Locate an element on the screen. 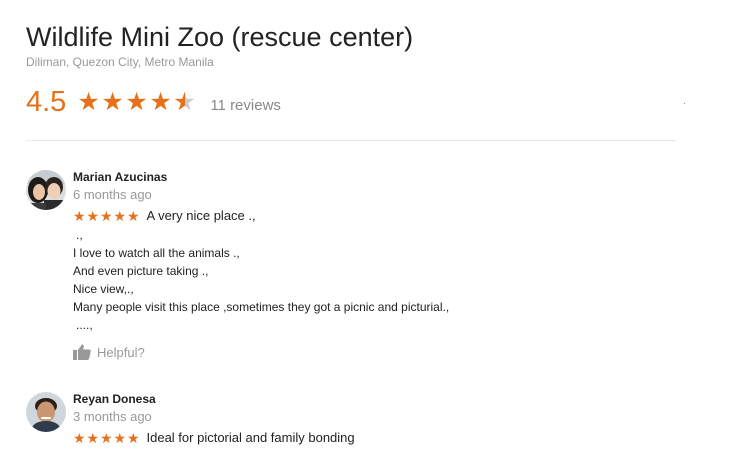 The height and width of the screenshot is (467, 736). place-address: Diliman, Quezon City, Metro Manila is located at coordinates (120, 62).